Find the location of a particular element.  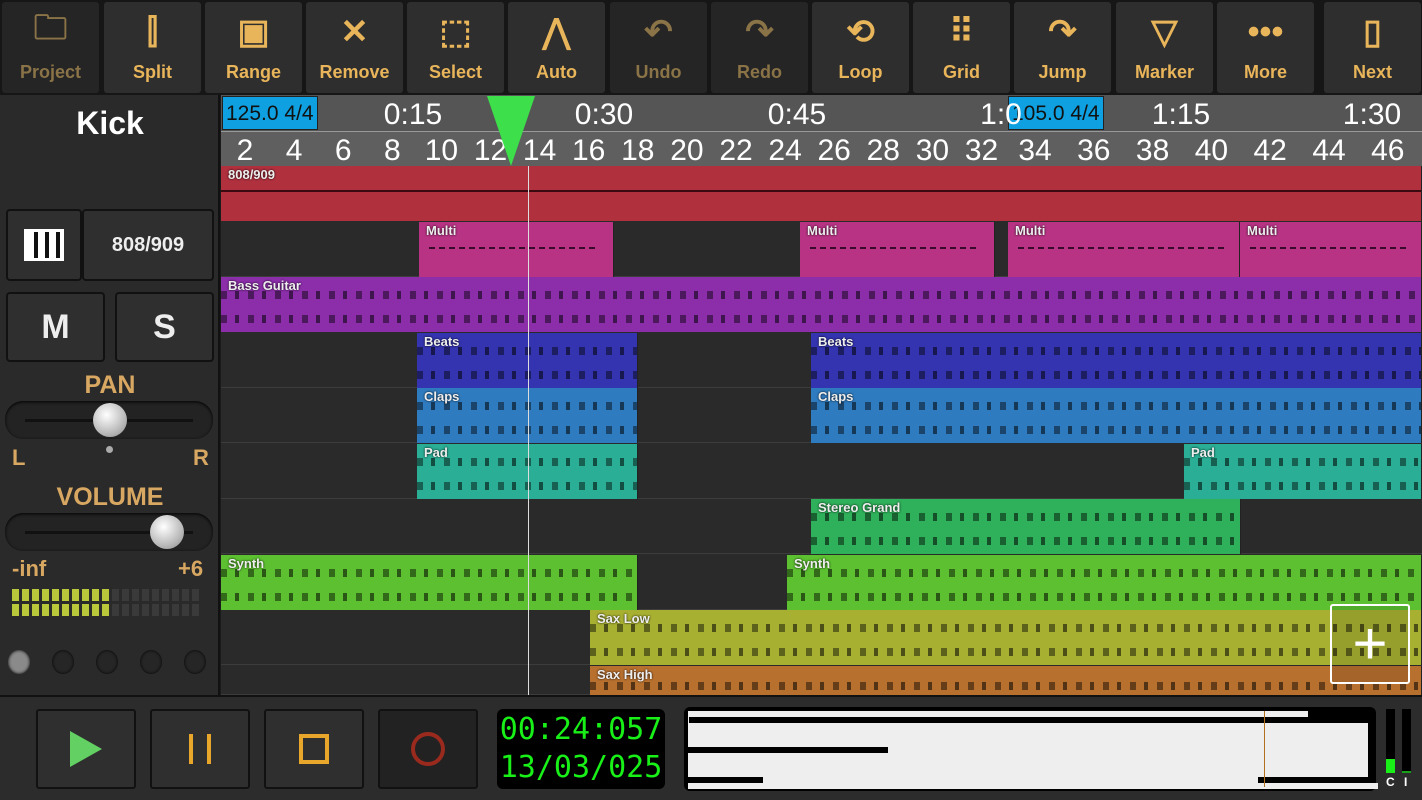

bar-label: 10 is located at coordinates (441, 150).